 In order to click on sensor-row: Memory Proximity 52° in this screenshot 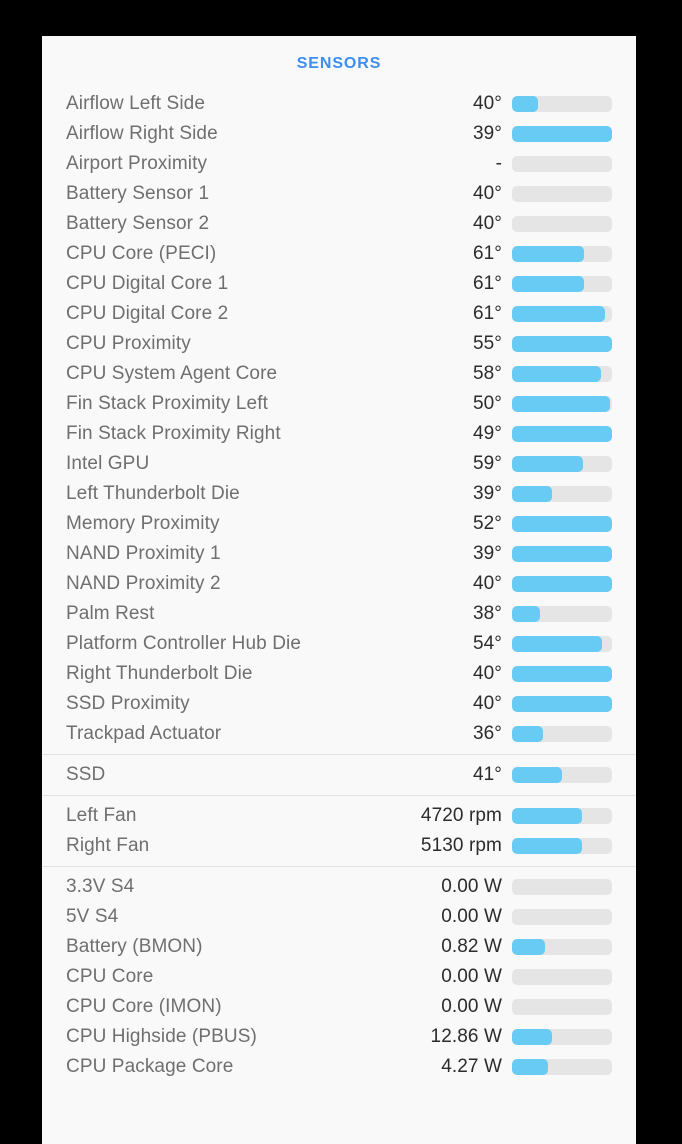, I will do `click(339, 524)`.